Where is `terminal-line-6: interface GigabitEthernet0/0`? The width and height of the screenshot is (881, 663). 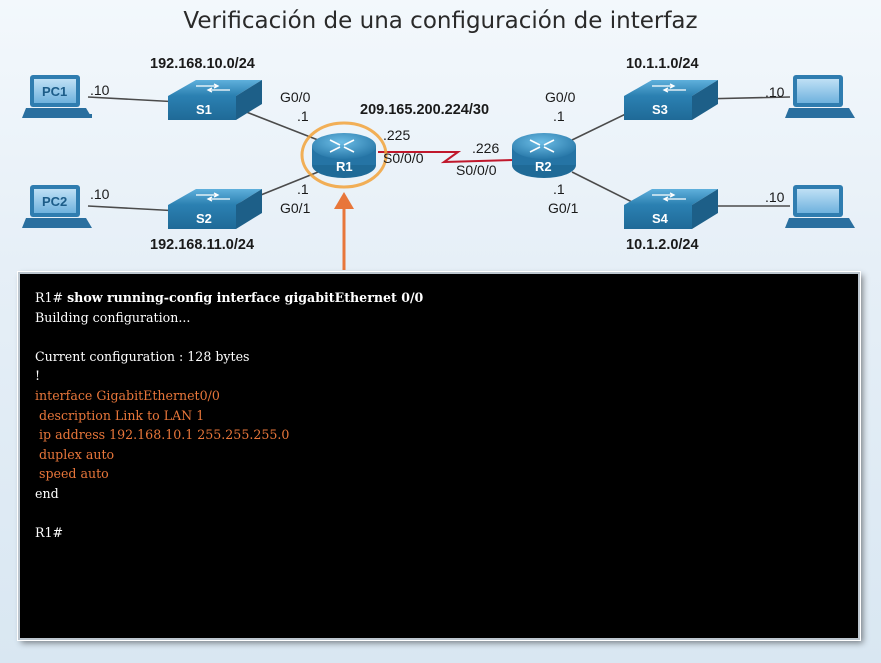 terminal-line-6: interface GigabitEthernet0/0 is located at coordinates (127, 395).